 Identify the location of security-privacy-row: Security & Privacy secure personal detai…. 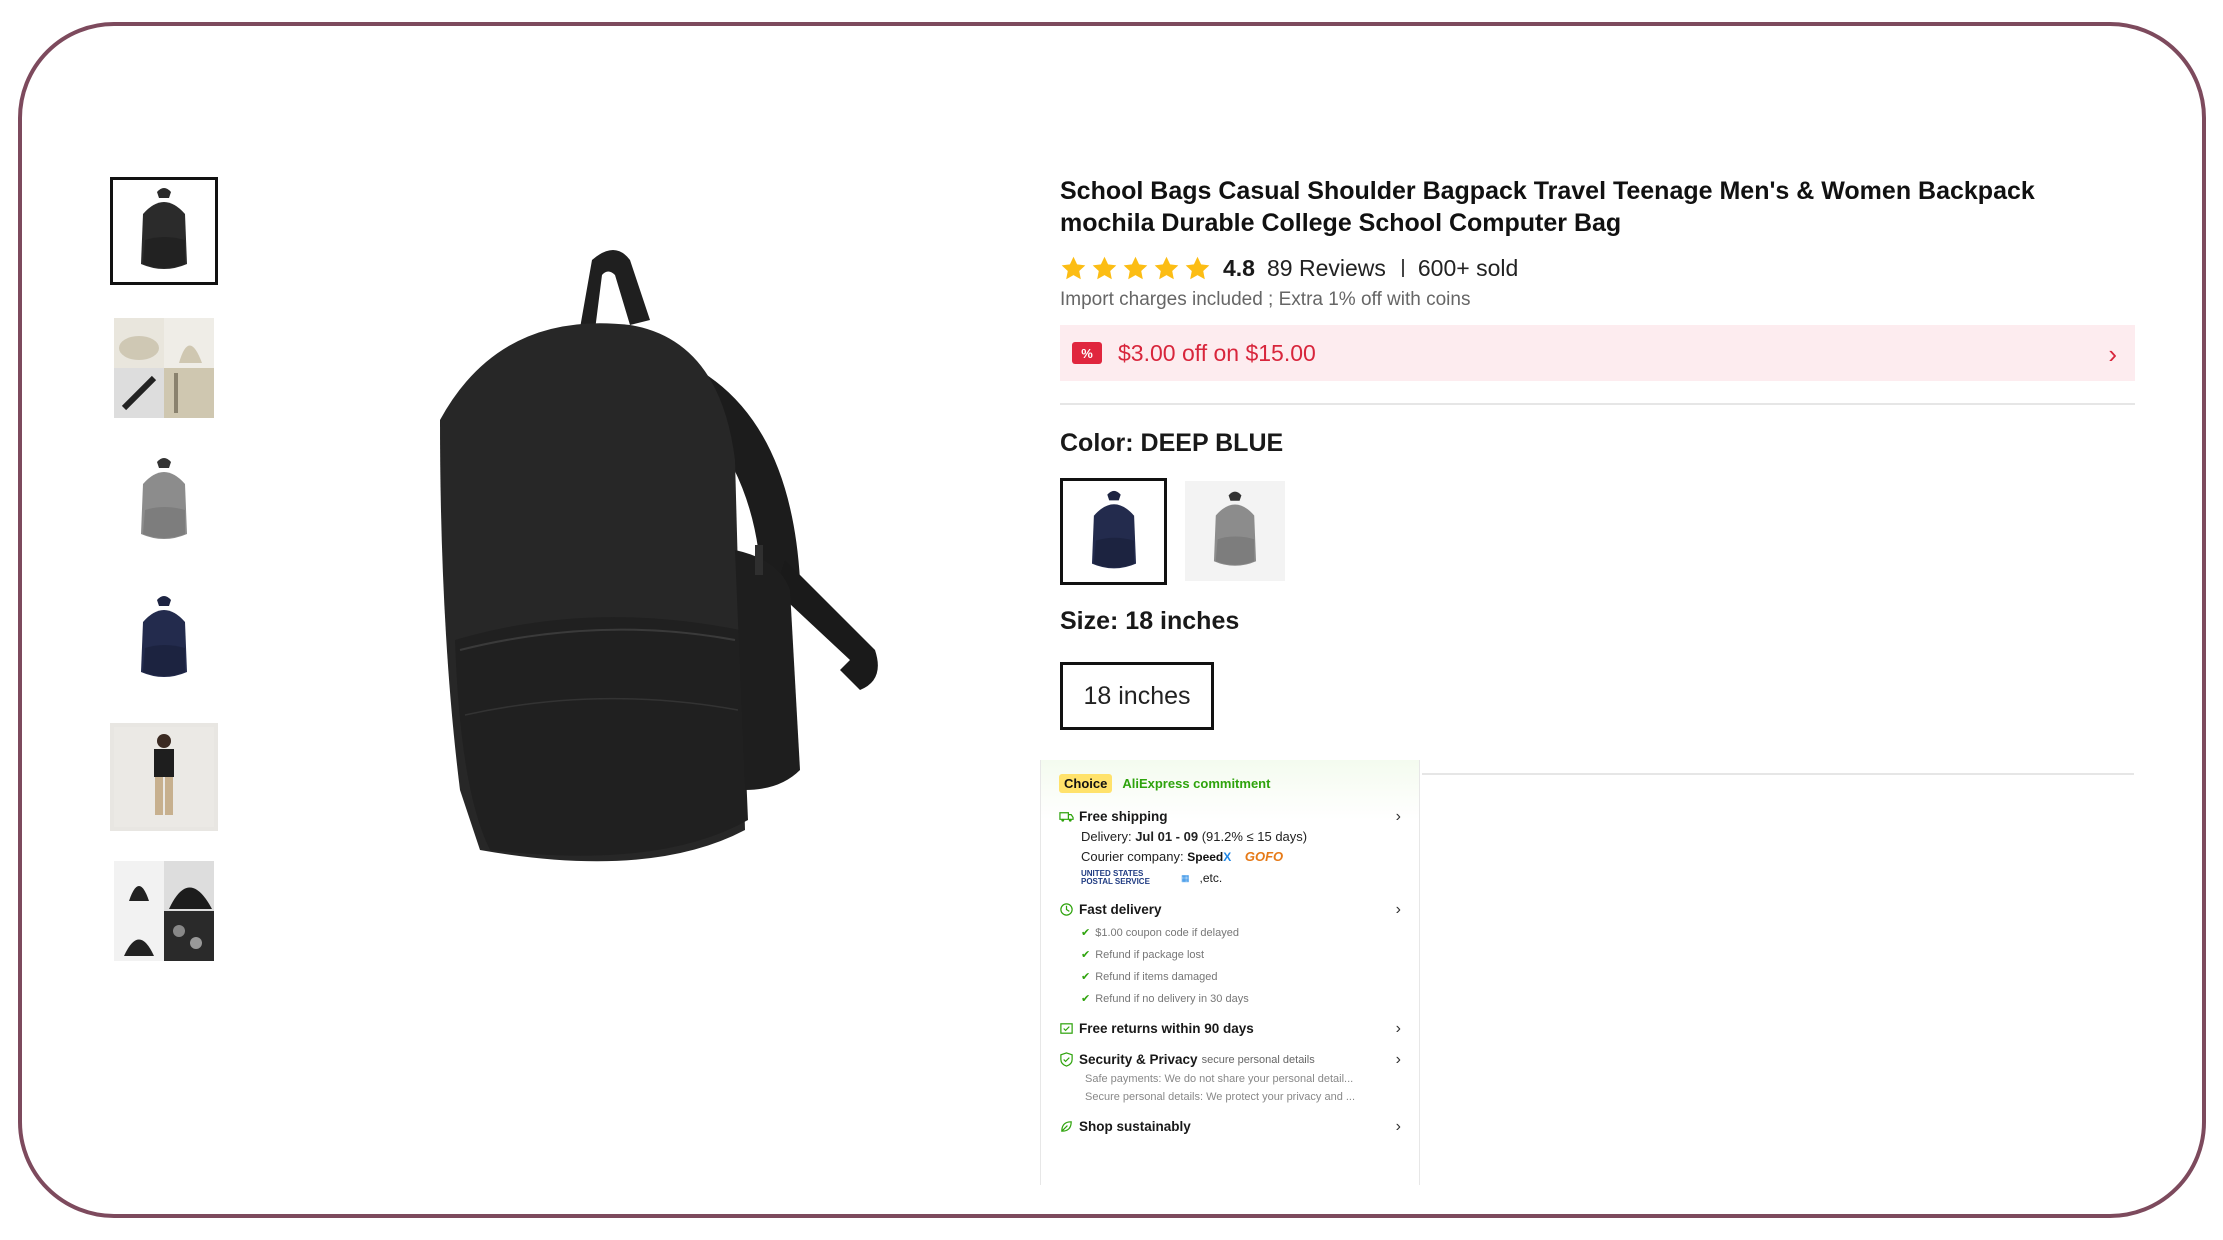
(1230, 1059).